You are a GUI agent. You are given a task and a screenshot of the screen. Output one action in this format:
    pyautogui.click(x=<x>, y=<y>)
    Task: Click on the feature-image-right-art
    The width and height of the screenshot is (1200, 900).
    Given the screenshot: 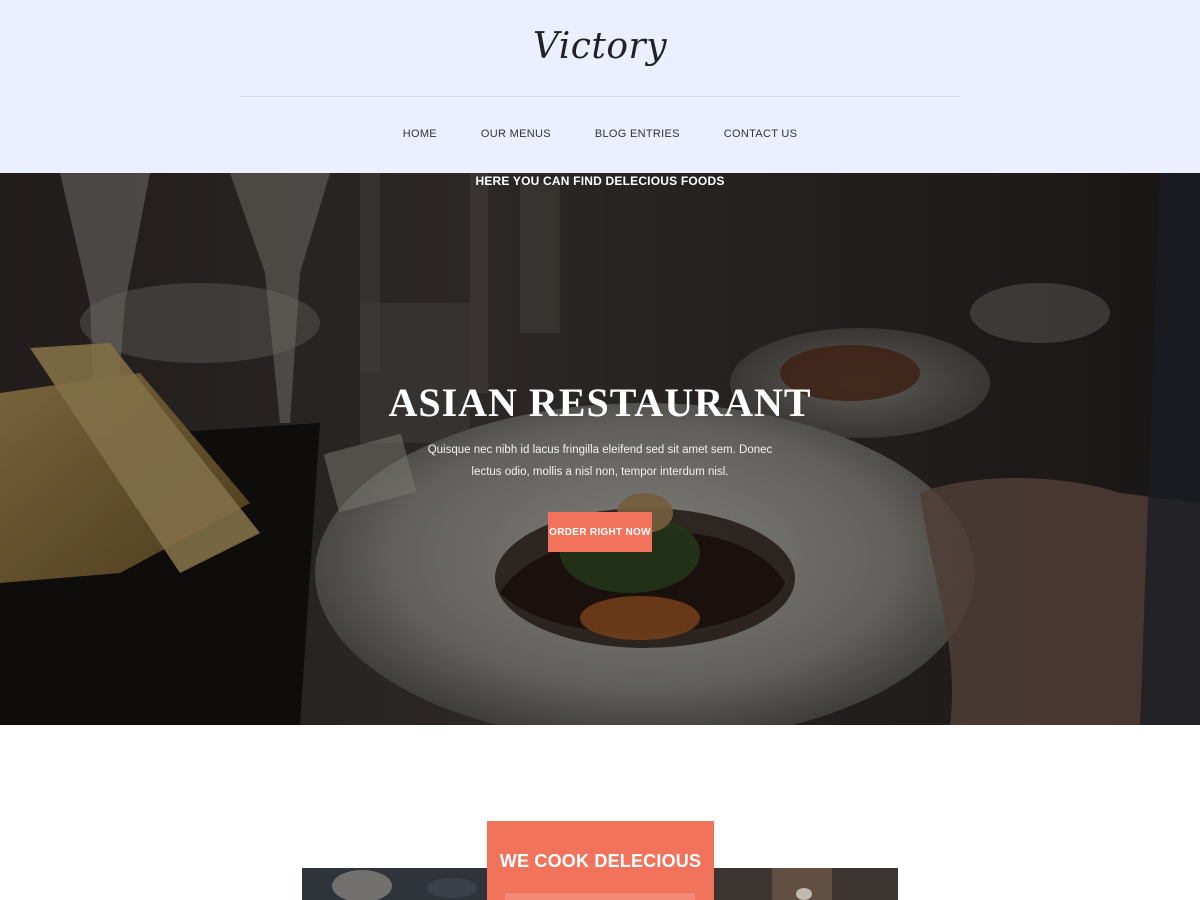 What is the action you would take?
    pyautogui.click(x=805, y=884)
    